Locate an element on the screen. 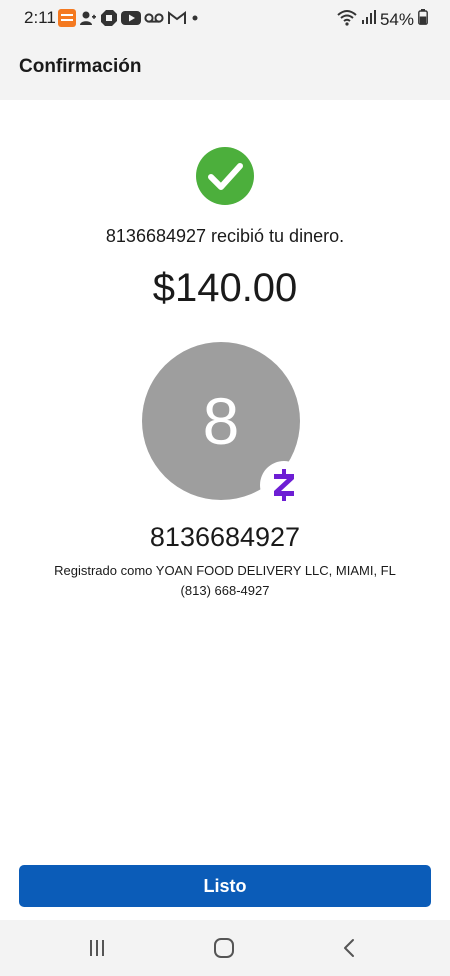 The image size is (450, 976). notification-icons is located at coordinates (129, 18).